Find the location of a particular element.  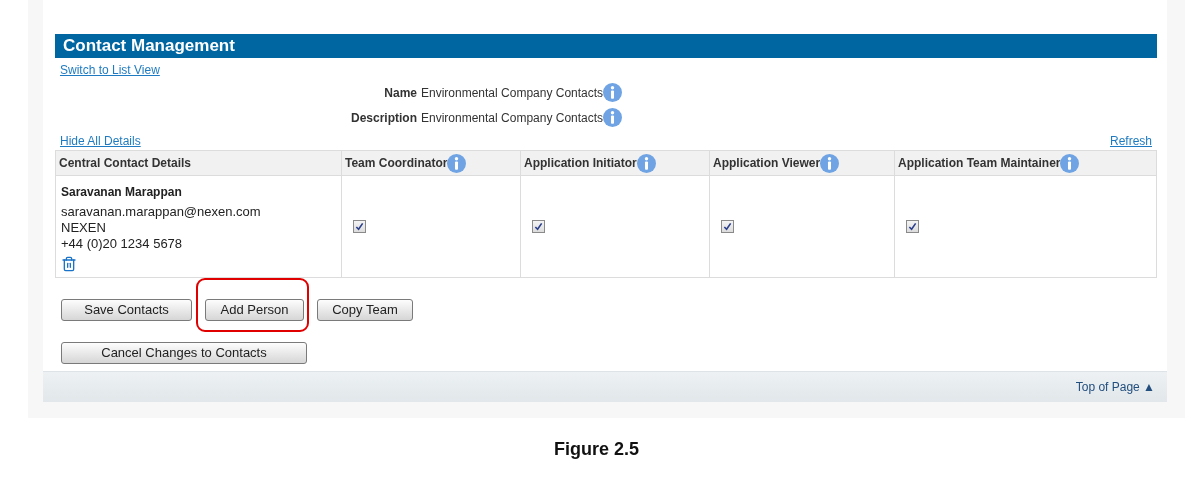

column-header: Application Team Maintainer is located at coordinates (979, 163).